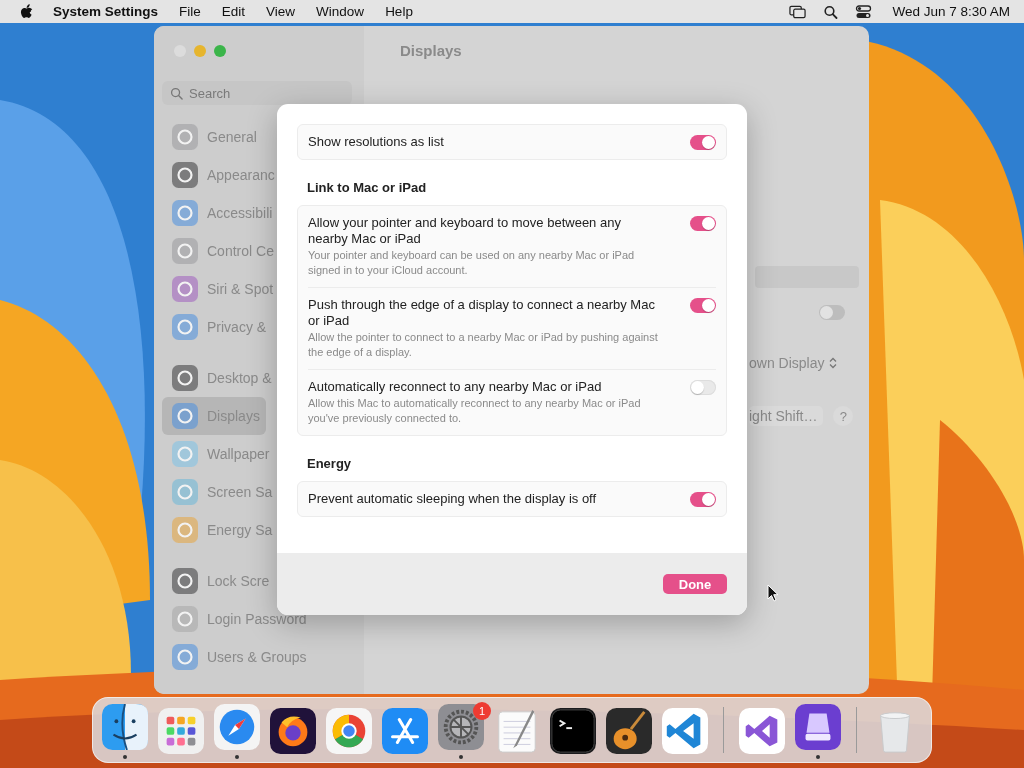  Describe the element at coordinates (106, 11) in the screenshot. I see `app-menu: System Settings` at that location.